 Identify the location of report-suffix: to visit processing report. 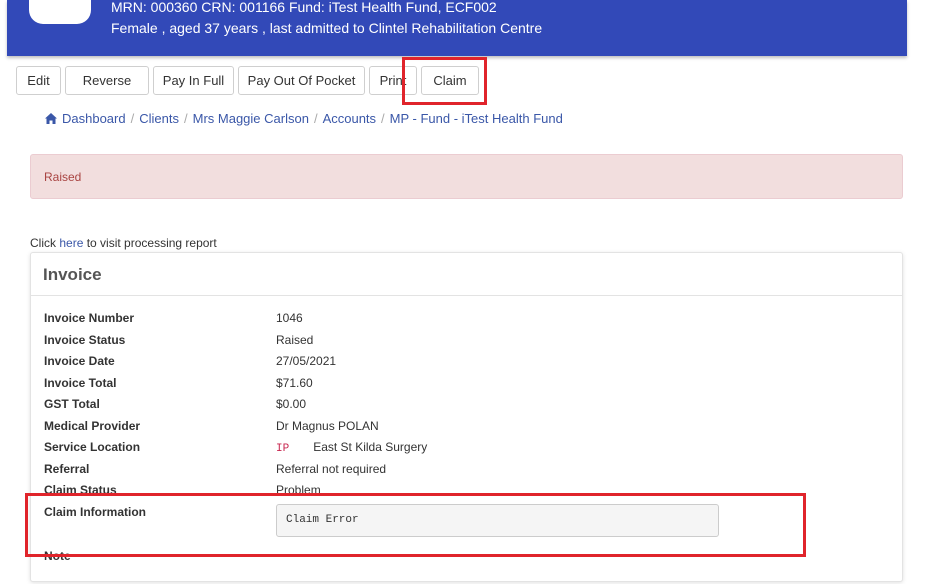
(150, 243).